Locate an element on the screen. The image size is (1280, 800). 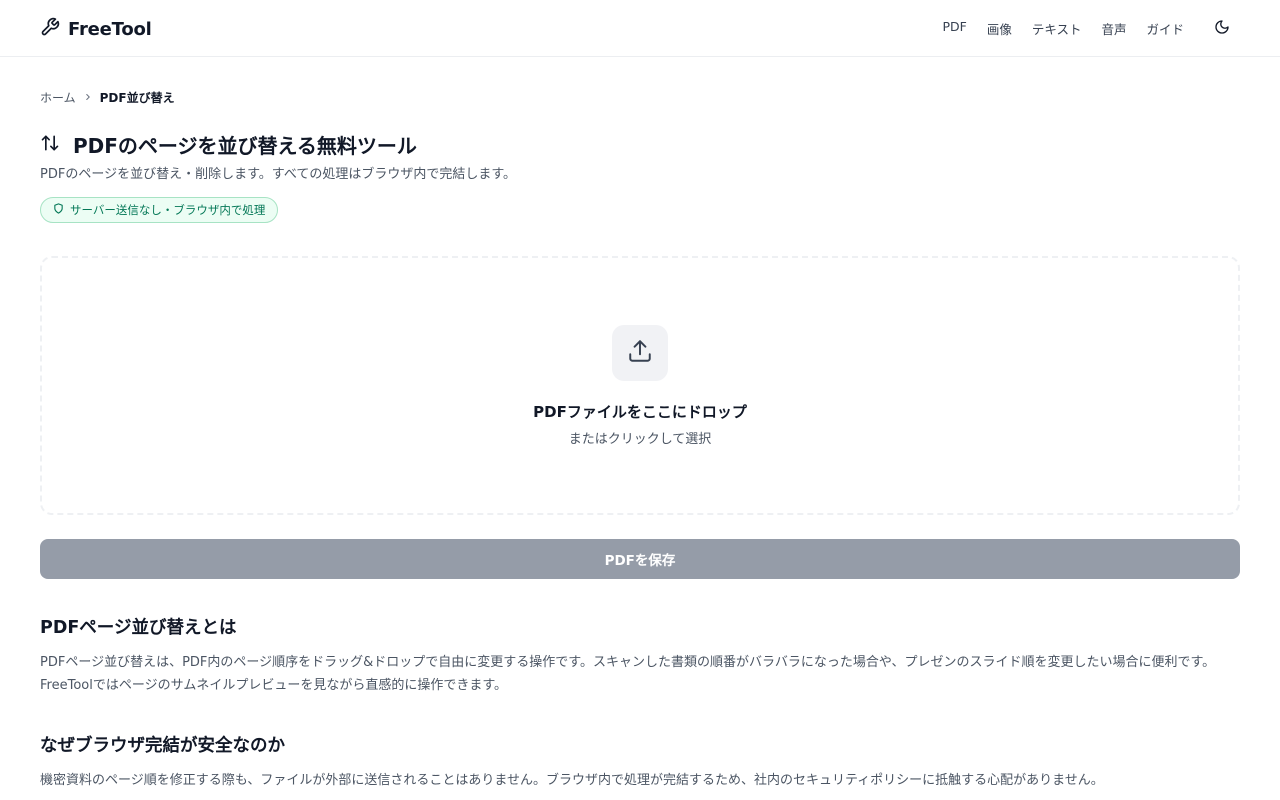
section-title-why-safe: なぜブラウザ完結が安全なのか is located at coordinates (162, 746).